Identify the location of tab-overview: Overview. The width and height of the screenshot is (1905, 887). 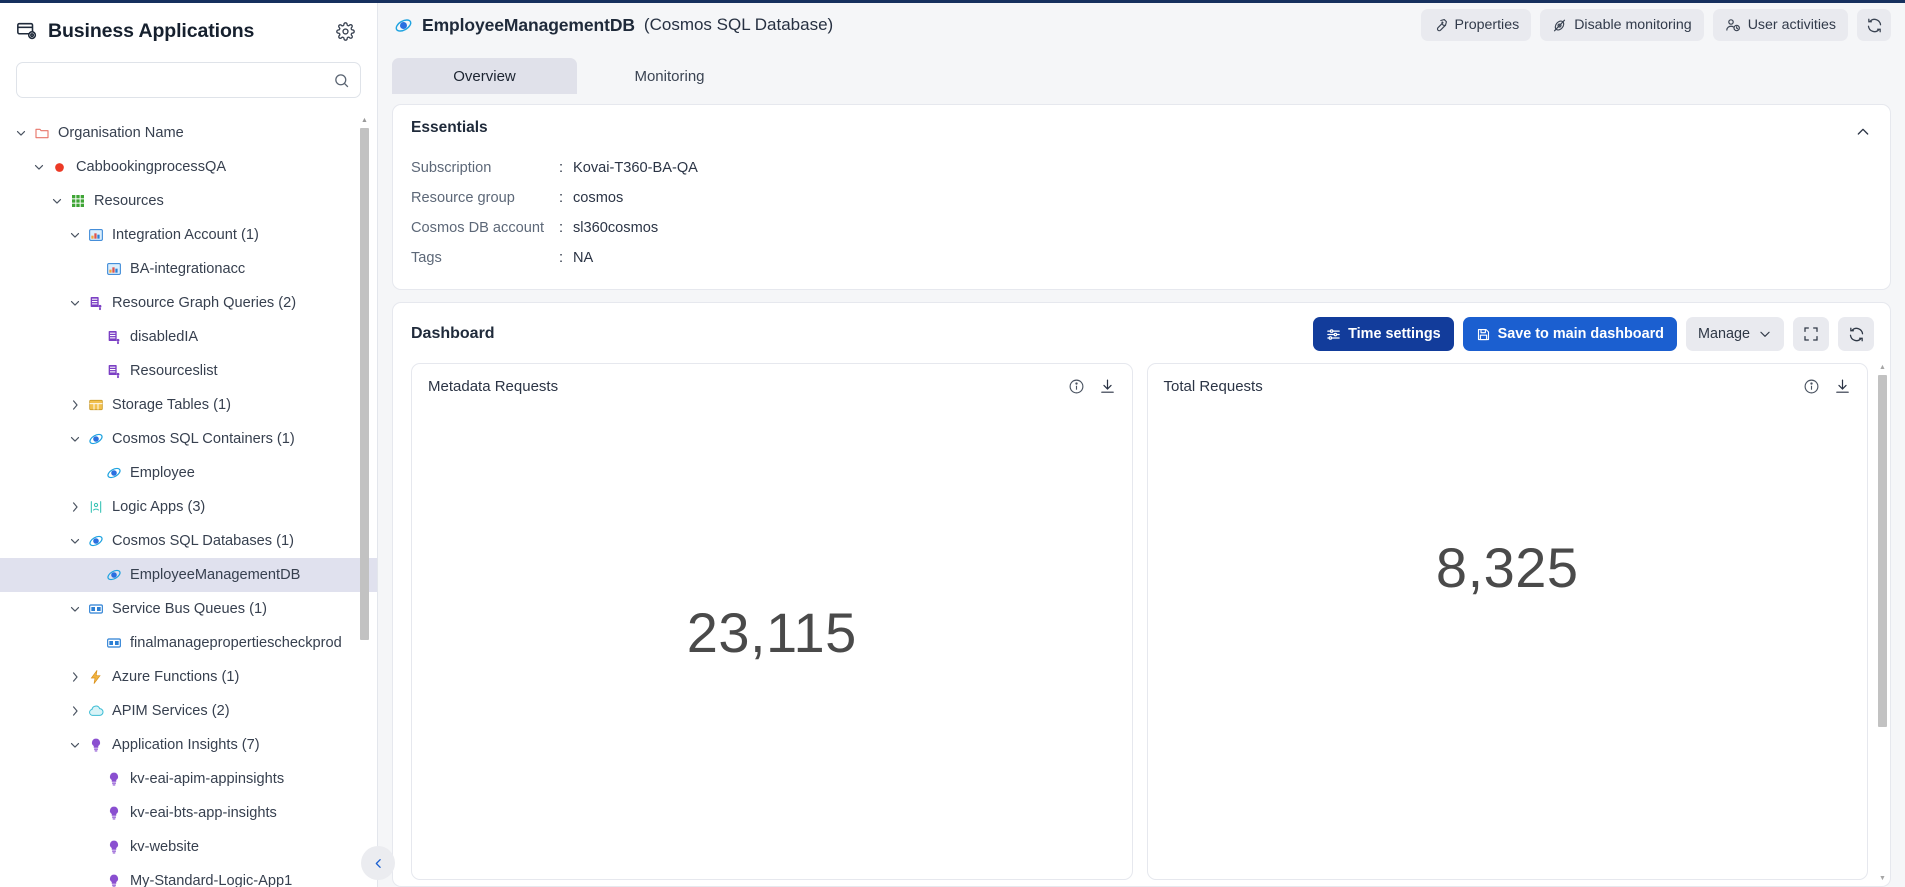
(484, 76).